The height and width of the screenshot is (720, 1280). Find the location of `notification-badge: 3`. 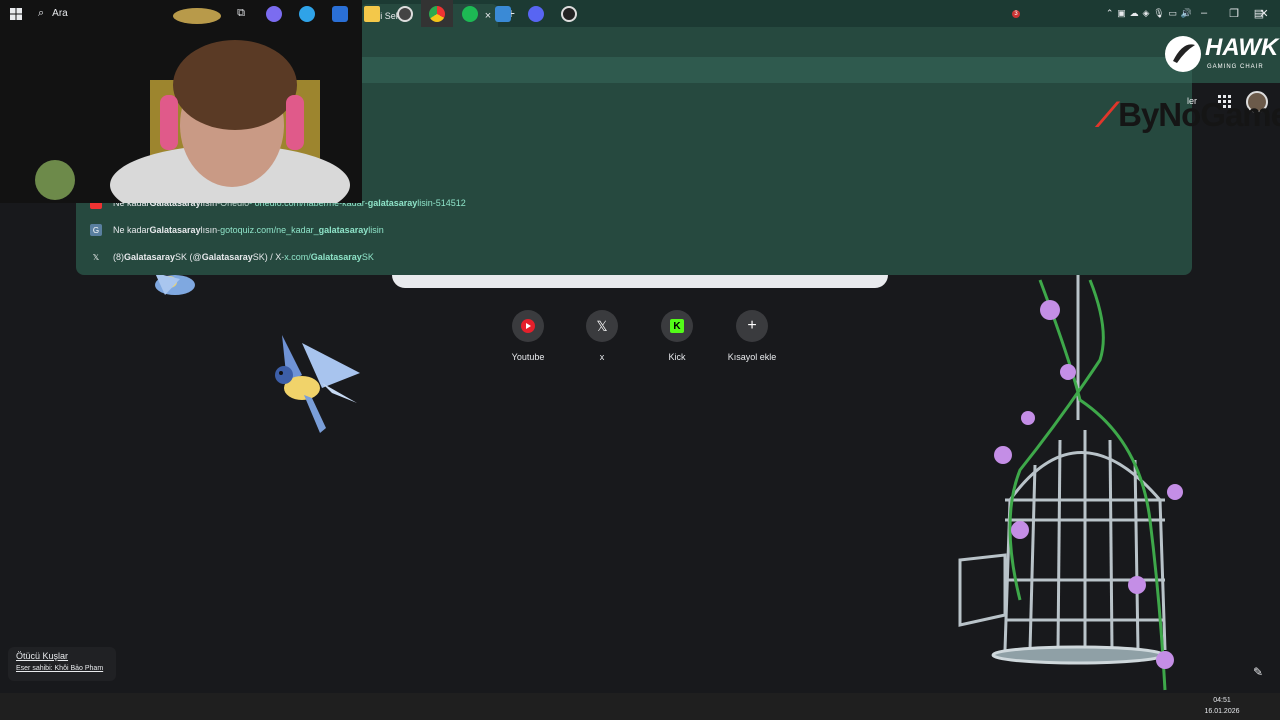

notification-badge: 3 is located at coordinates (1016, 13).